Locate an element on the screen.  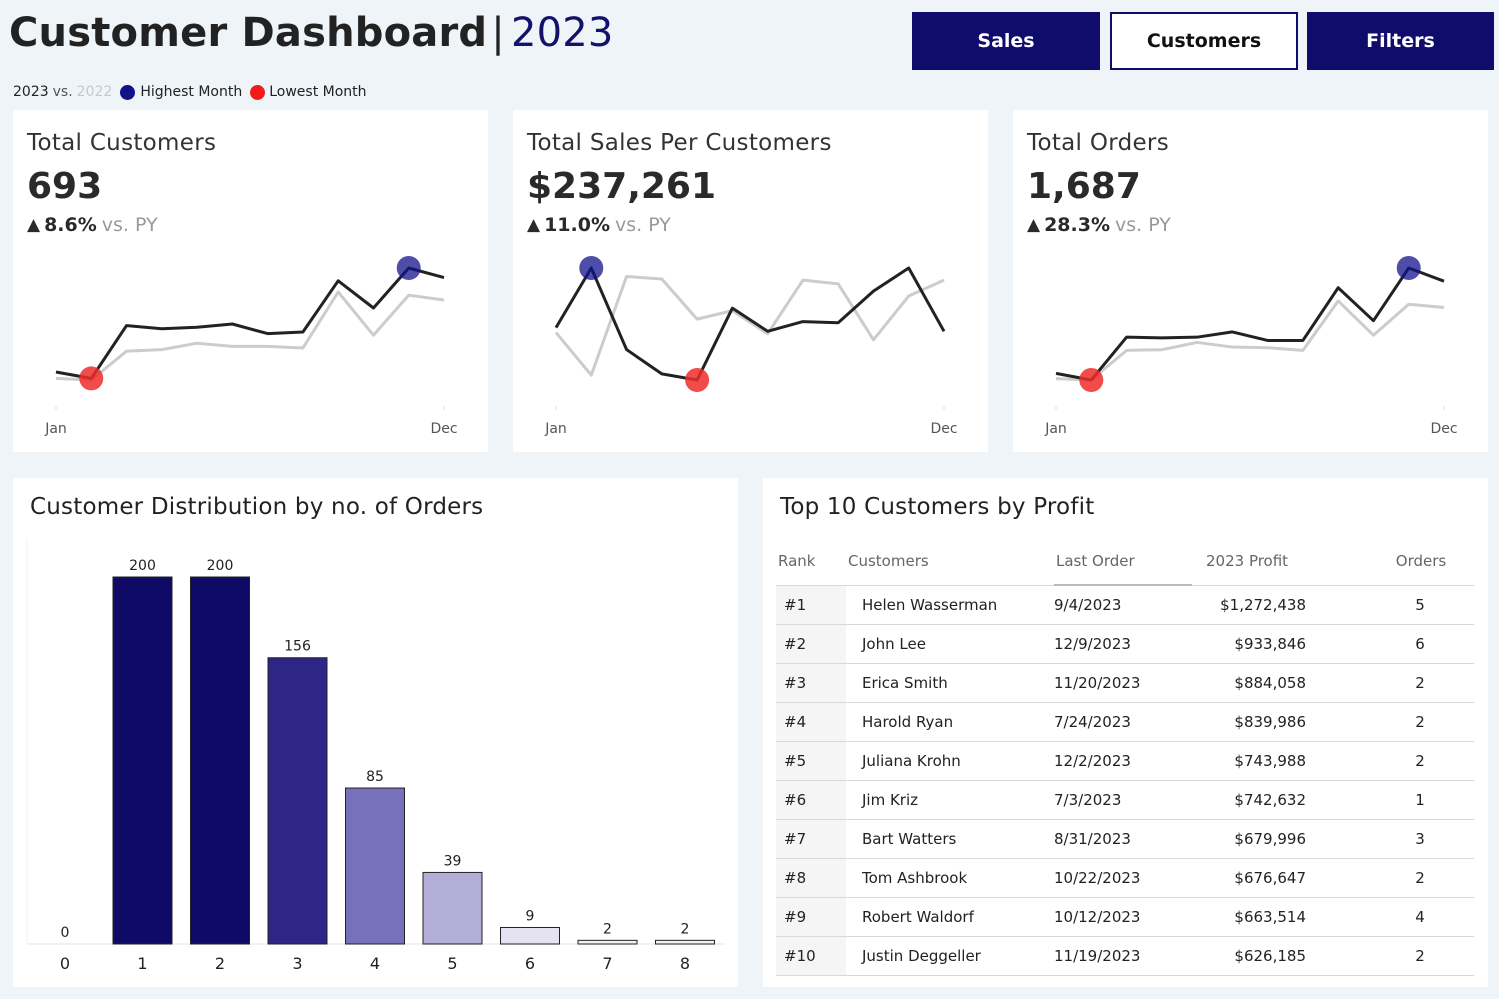
bar-value-label: 156 is located at coordinates (297, 647).